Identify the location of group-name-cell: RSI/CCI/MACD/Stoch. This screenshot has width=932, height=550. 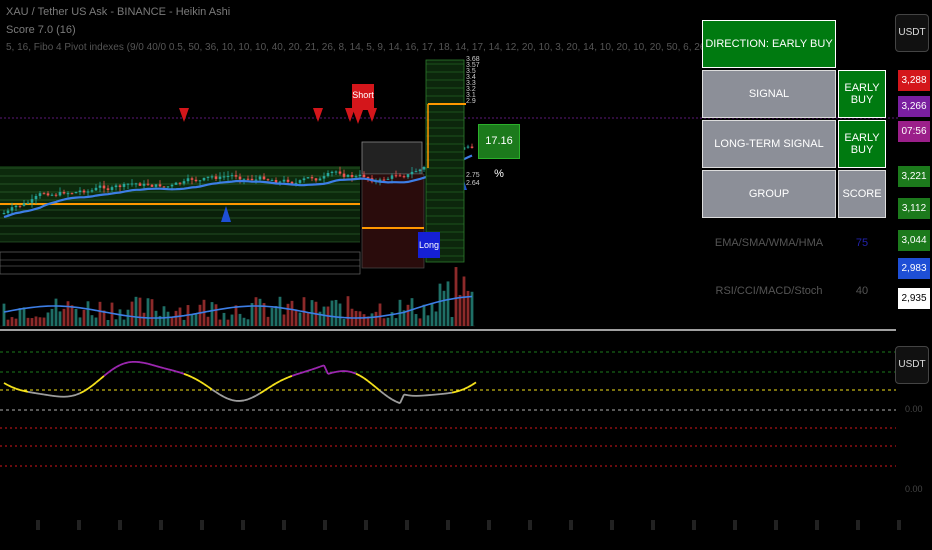
(769, 291).